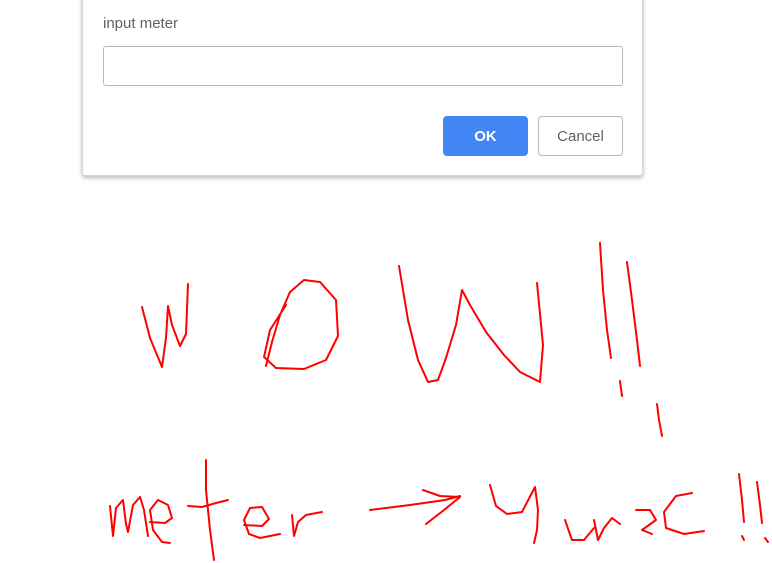 The image size is (772, 563). What do you see at coordinates (485, 136) in the screenshot?
I see `ok-button: OK` at bounding box center [485, 136].